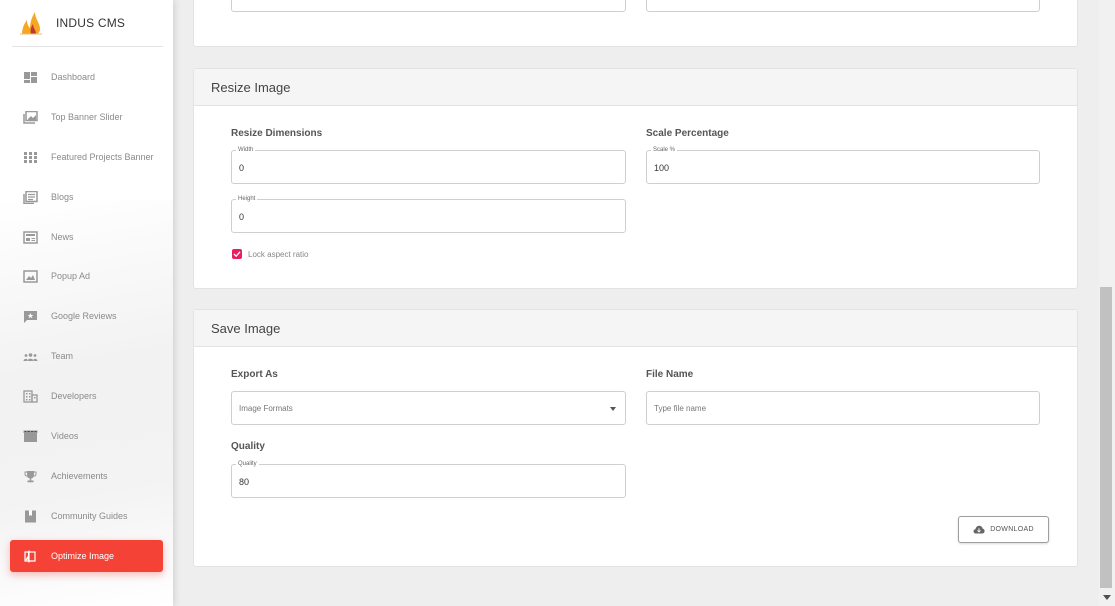  I want to click on save-image-header: Save Image, so click(635, 328).